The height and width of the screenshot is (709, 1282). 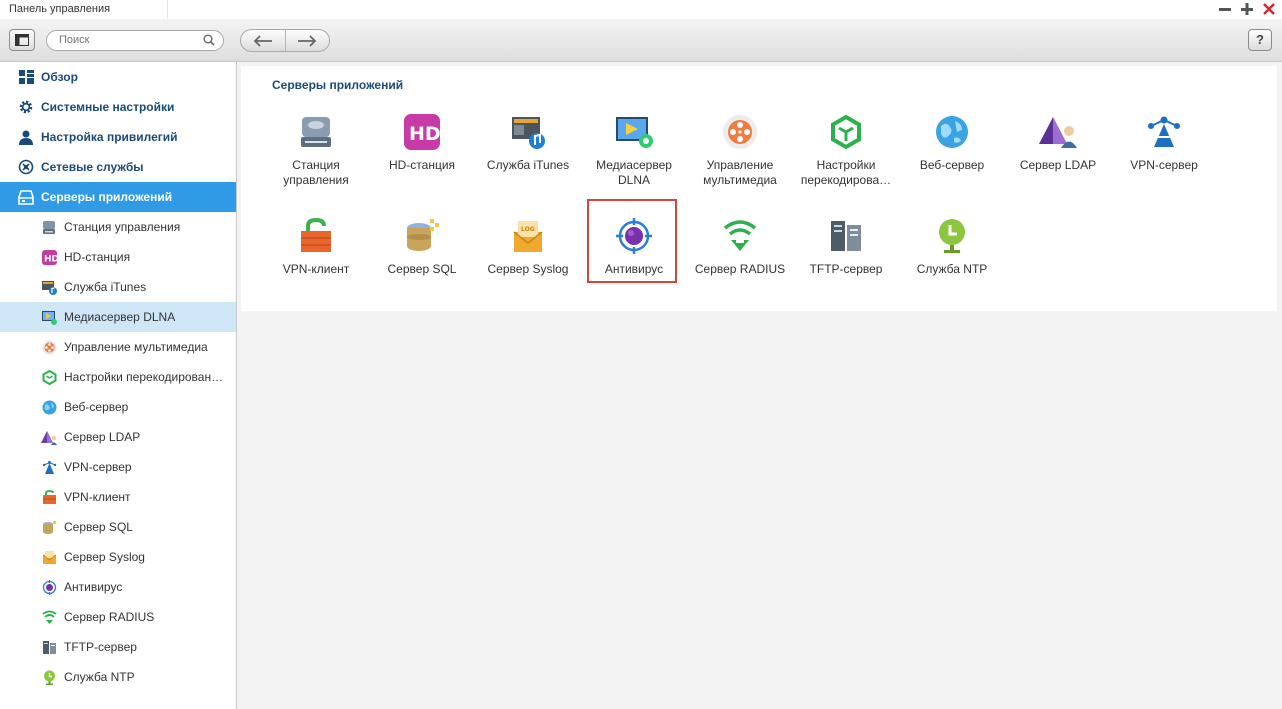 I want to click on sidebar-item-web-server: Веб-сервер, so click(x=118, y=407).